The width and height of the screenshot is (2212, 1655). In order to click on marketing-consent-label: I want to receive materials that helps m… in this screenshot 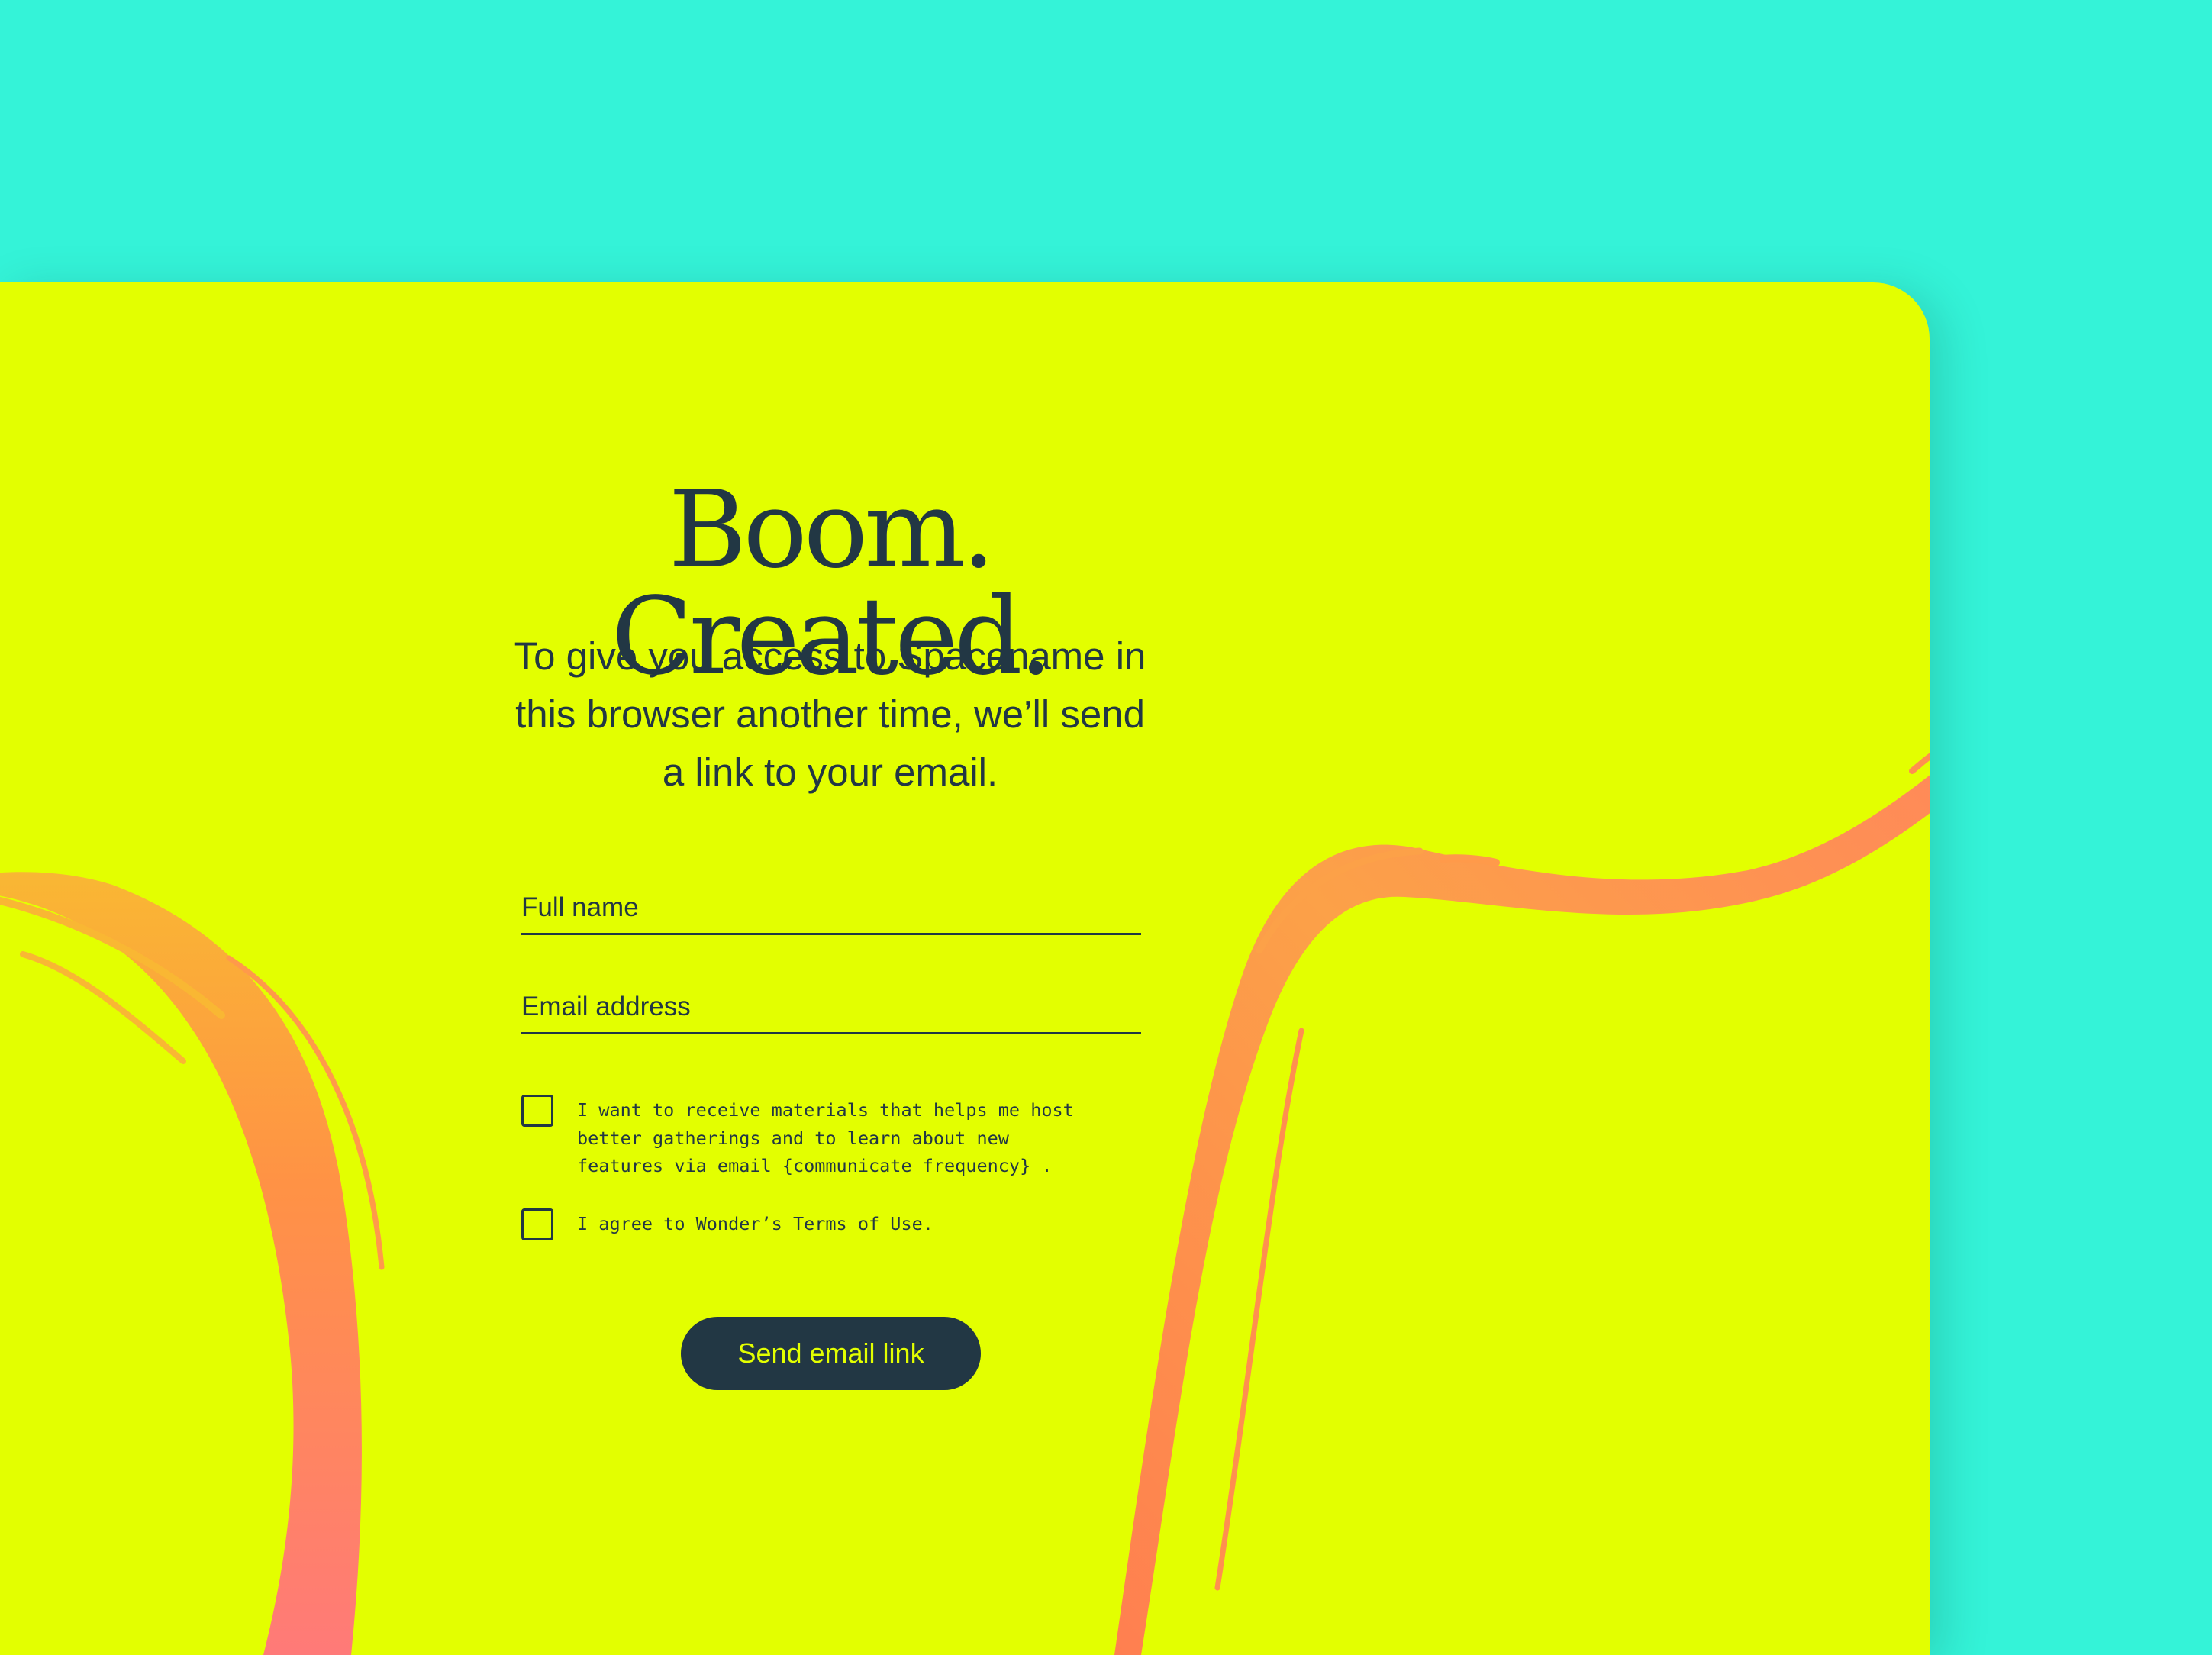, I will do `click(825, 1138)`.